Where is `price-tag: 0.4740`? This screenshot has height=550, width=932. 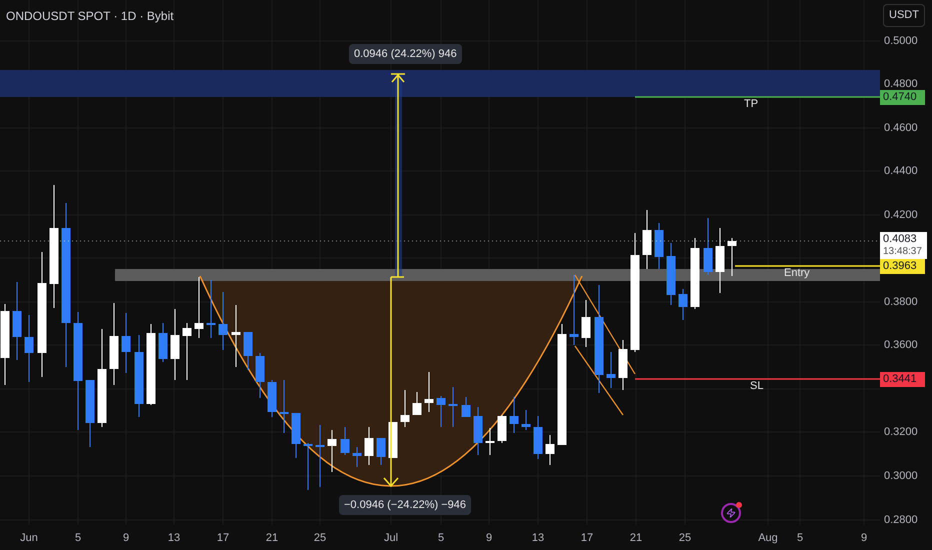 price-tag: 0.4740 is located at coordinates (902, 97).